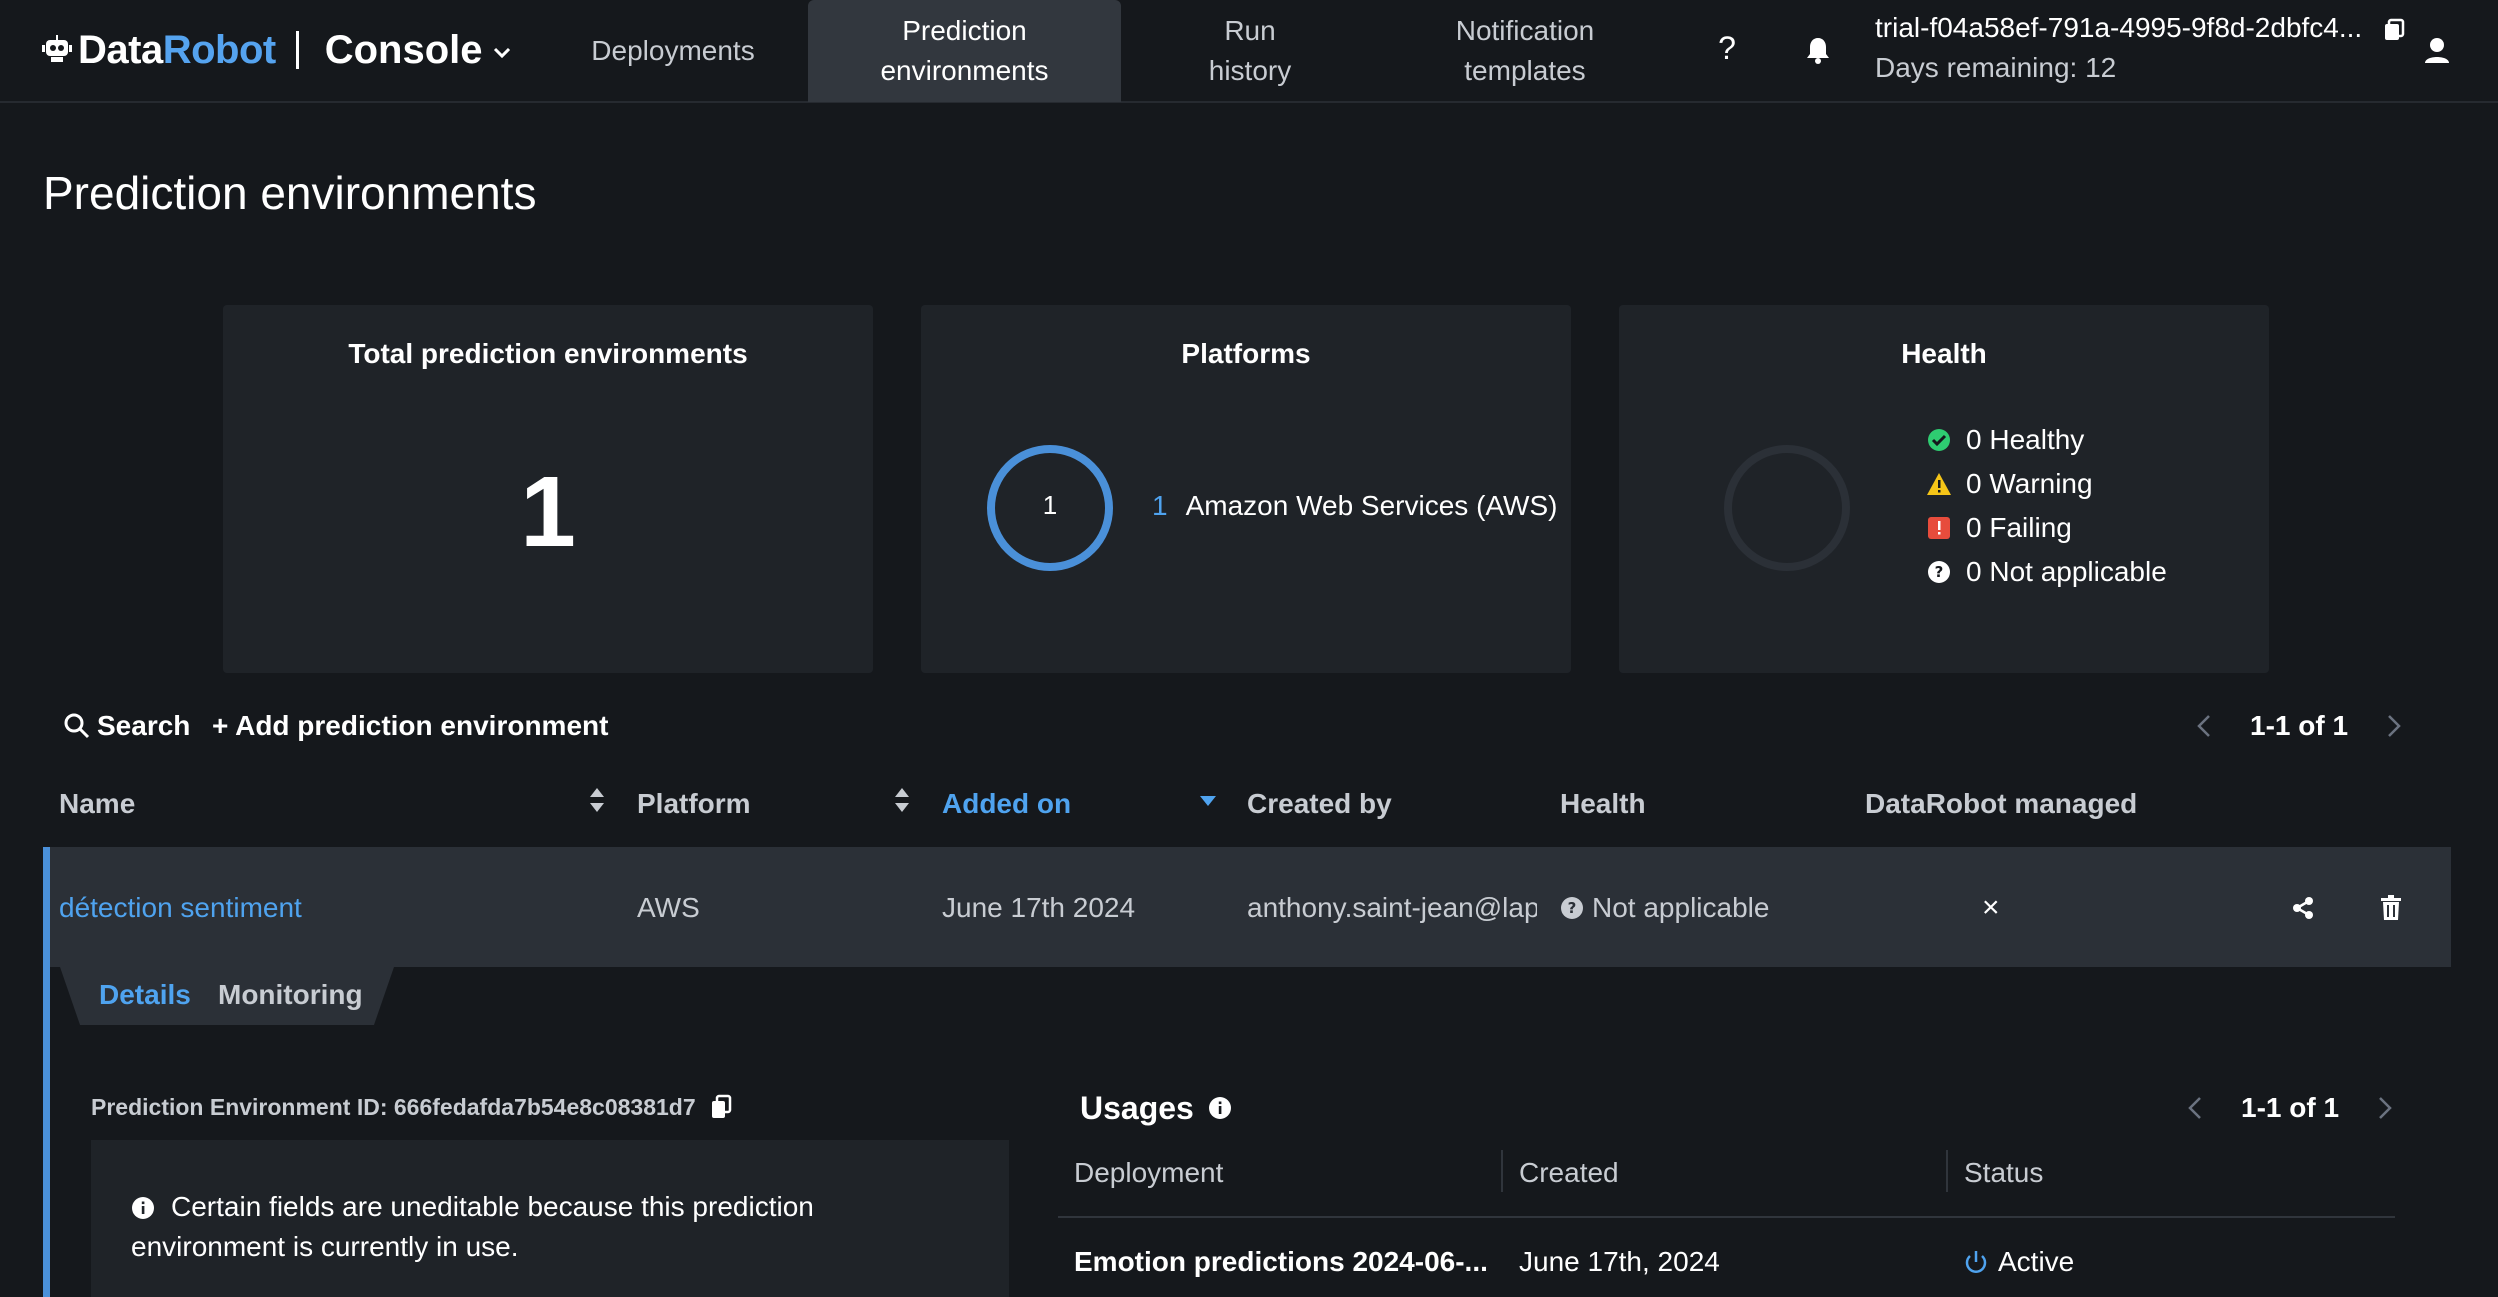 This screenshot has width=2498, height=1297. Describe the element at coordinates (1664, 908) in the screenshot. I see `environment-health: ? Not applicable` at that location.